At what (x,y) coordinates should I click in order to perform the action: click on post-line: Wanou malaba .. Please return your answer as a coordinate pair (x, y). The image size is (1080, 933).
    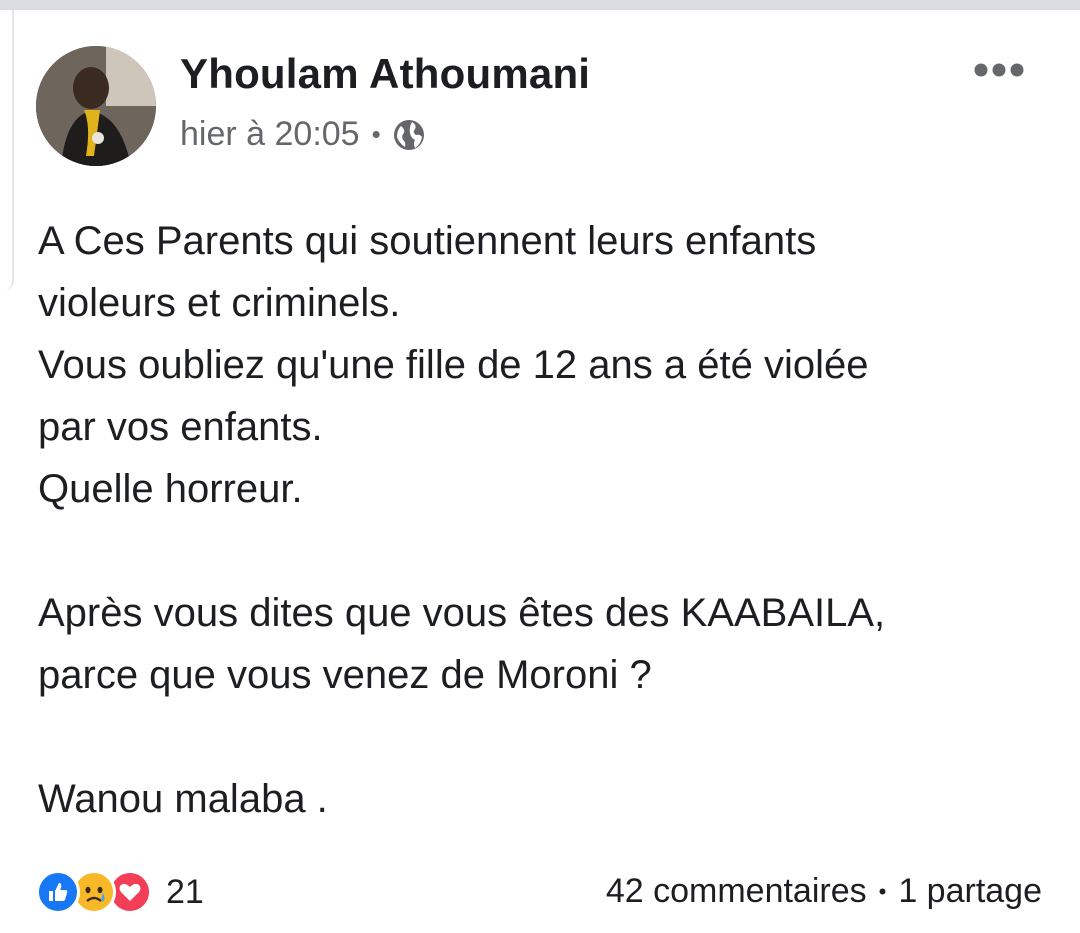
    Looking at the image, I should click on (183, 799).